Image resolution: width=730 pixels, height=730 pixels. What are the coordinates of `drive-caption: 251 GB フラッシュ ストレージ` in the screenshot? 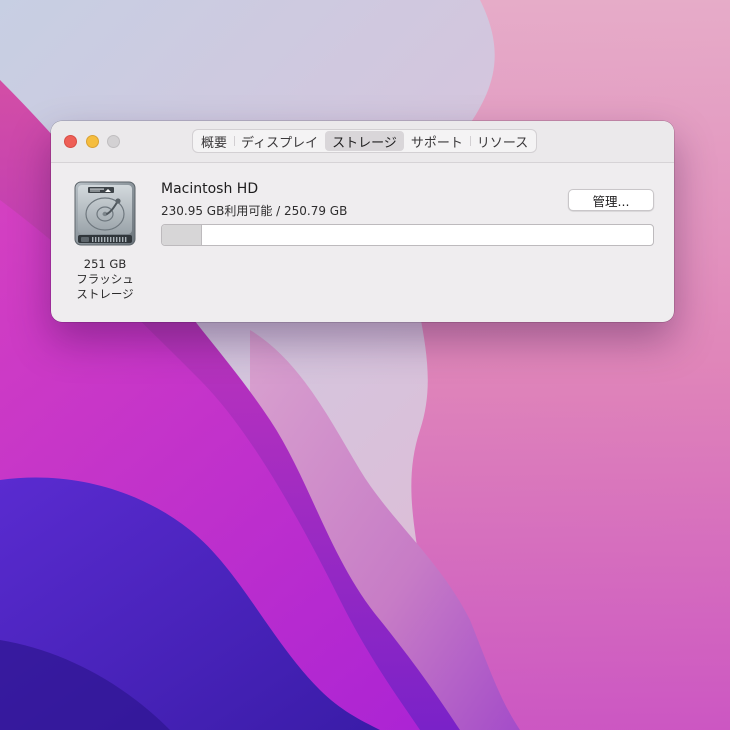 It's located at (105, 279).